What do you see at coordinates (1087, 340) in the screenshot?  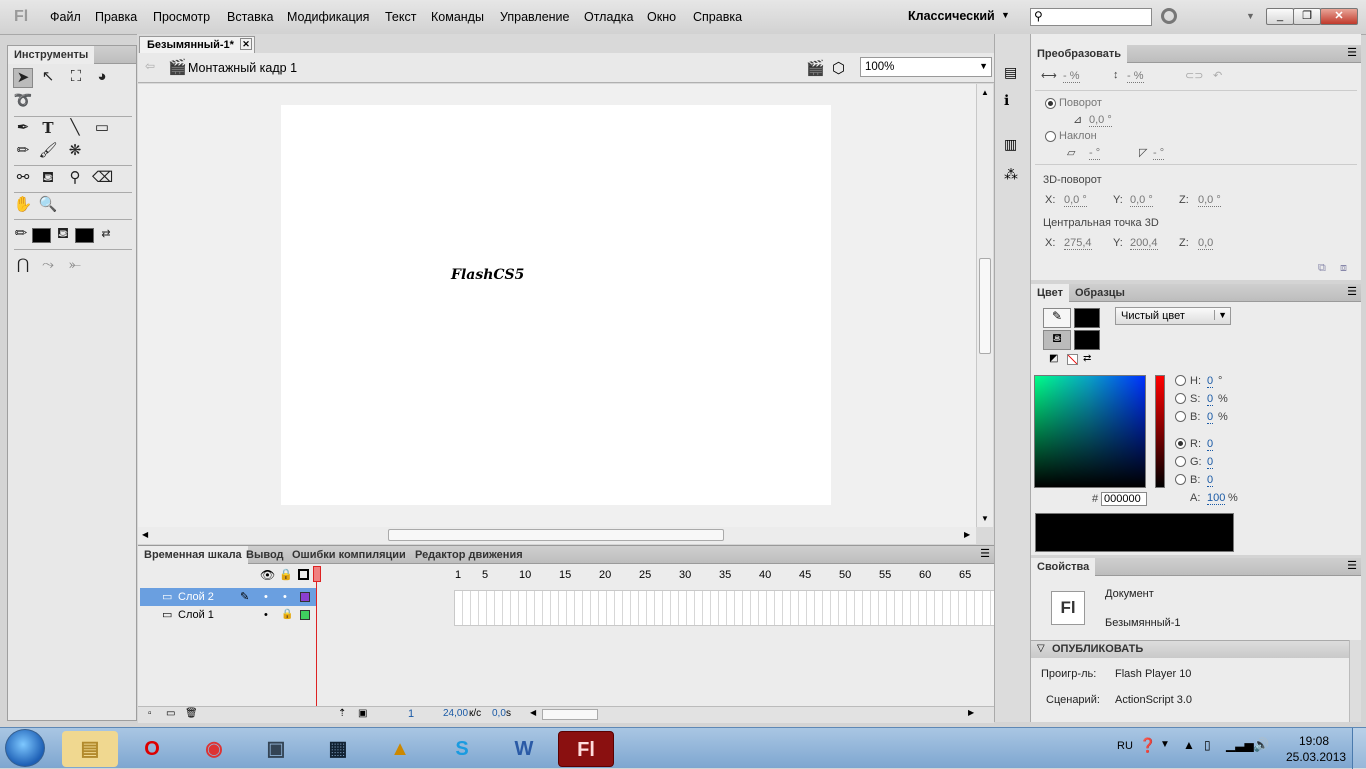 I see `fill-color-swatch` at bounding box center [1087, 340].